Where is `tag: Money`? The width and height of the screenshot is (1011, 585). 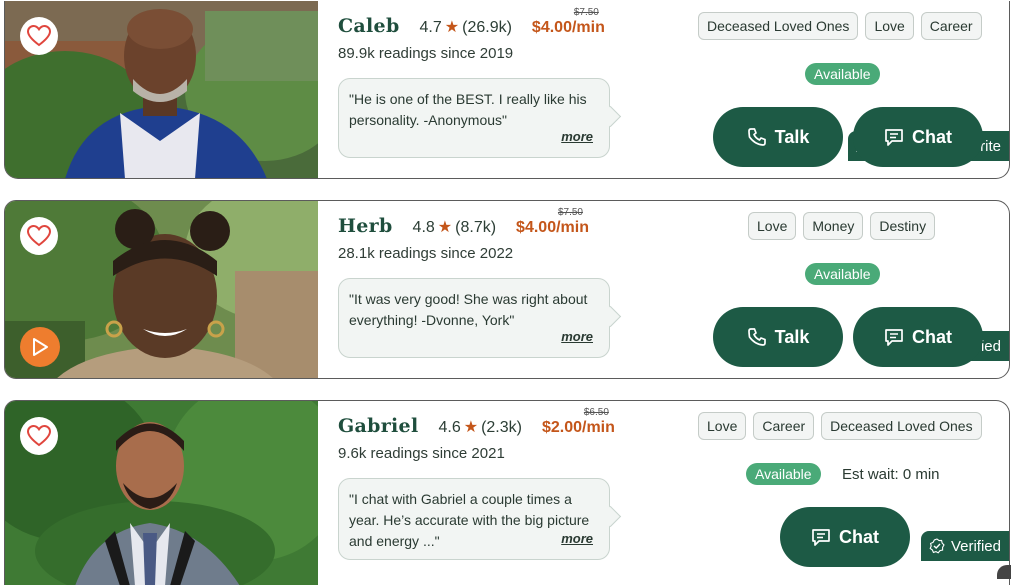
tag: Money is located at coordinates (833, 226).